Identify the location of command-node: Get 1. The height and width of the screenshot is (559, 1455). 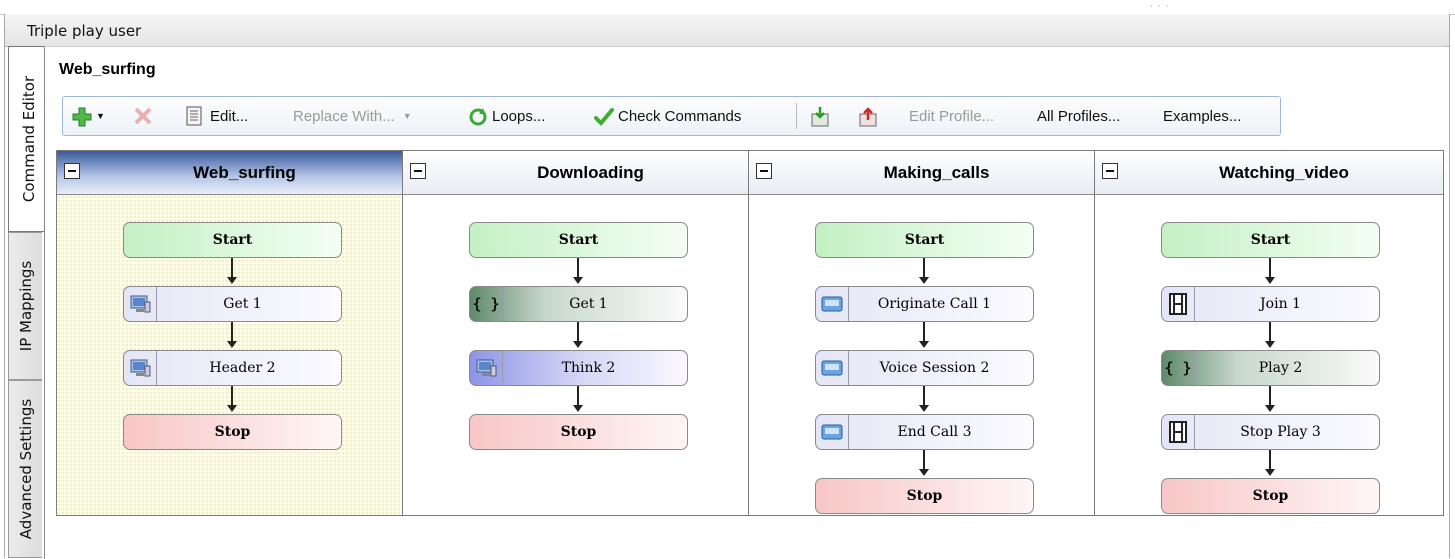
(232, 304).